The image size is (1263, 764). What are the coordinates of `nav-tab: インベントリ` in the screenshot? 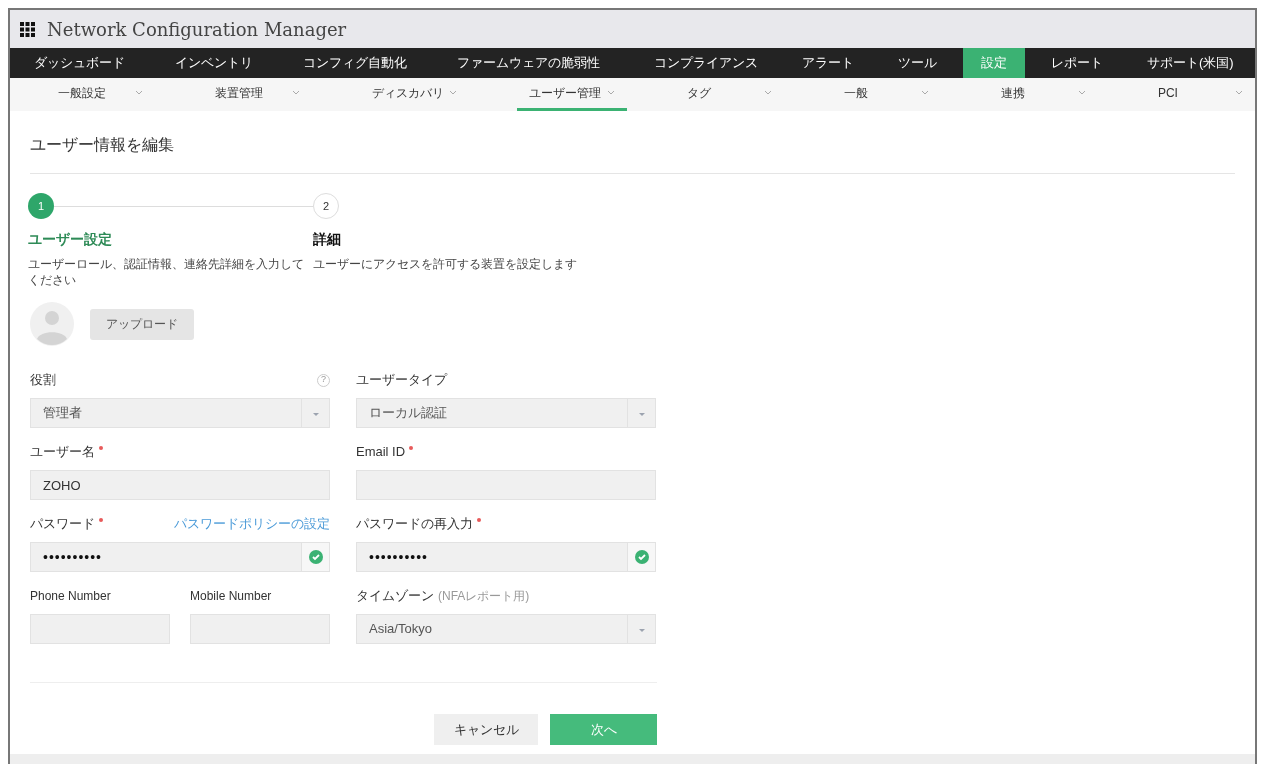 It's located at (214, 63).